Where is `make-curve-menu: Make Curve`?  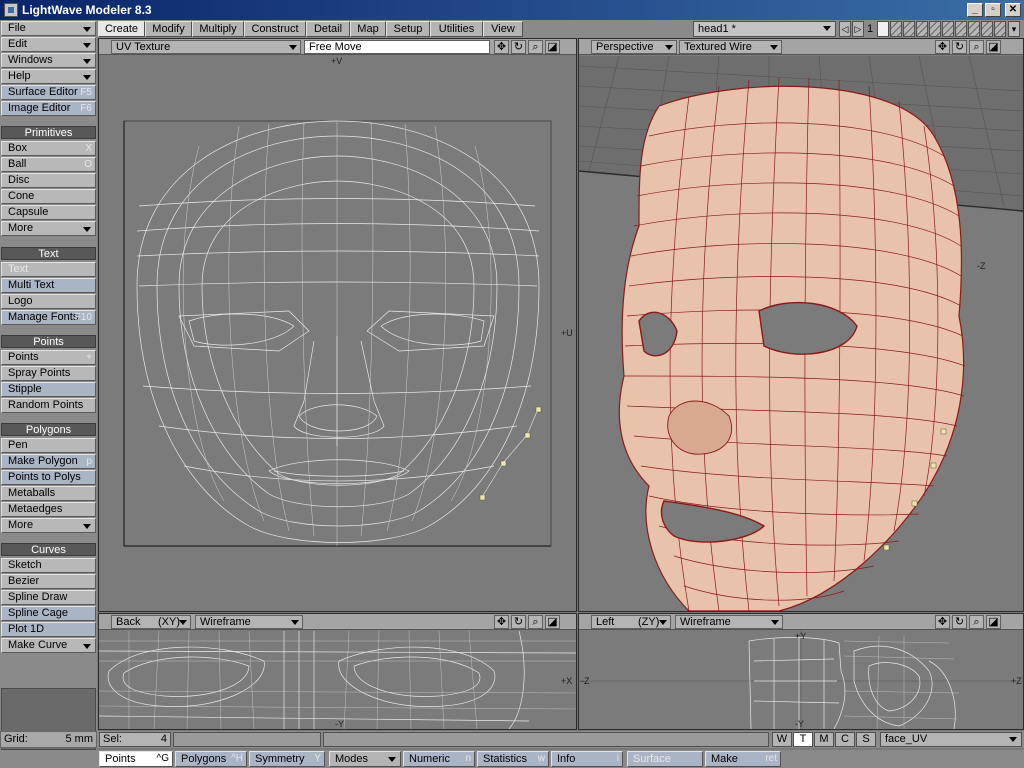
make-curve-menu: Make Curve is located at coordinates (48, 645).